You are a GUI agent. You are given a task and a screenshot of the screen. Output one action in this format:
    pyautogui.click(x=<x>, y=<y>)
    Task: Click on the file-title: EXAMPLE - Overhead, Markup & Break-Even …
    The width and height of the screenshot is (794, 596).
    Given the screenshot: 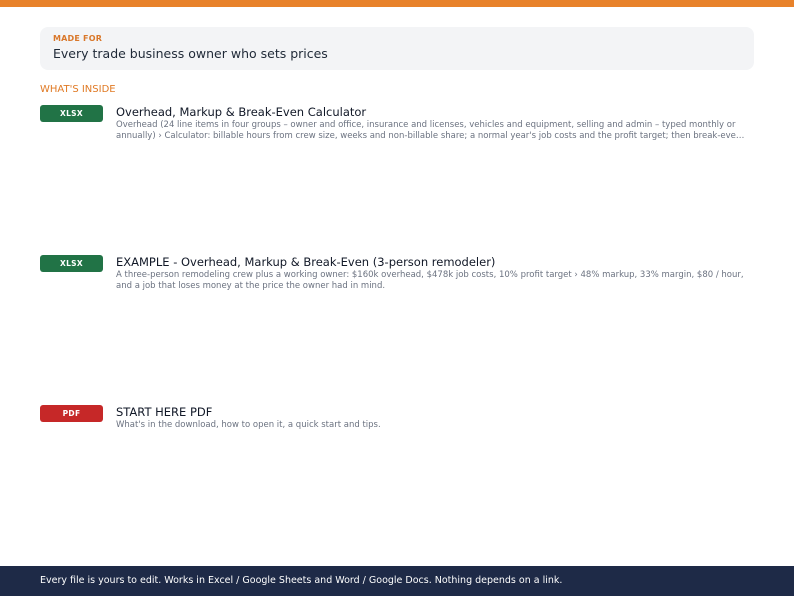 What is the action you would take?
    pyautogui.click(x=435, y=262)
    